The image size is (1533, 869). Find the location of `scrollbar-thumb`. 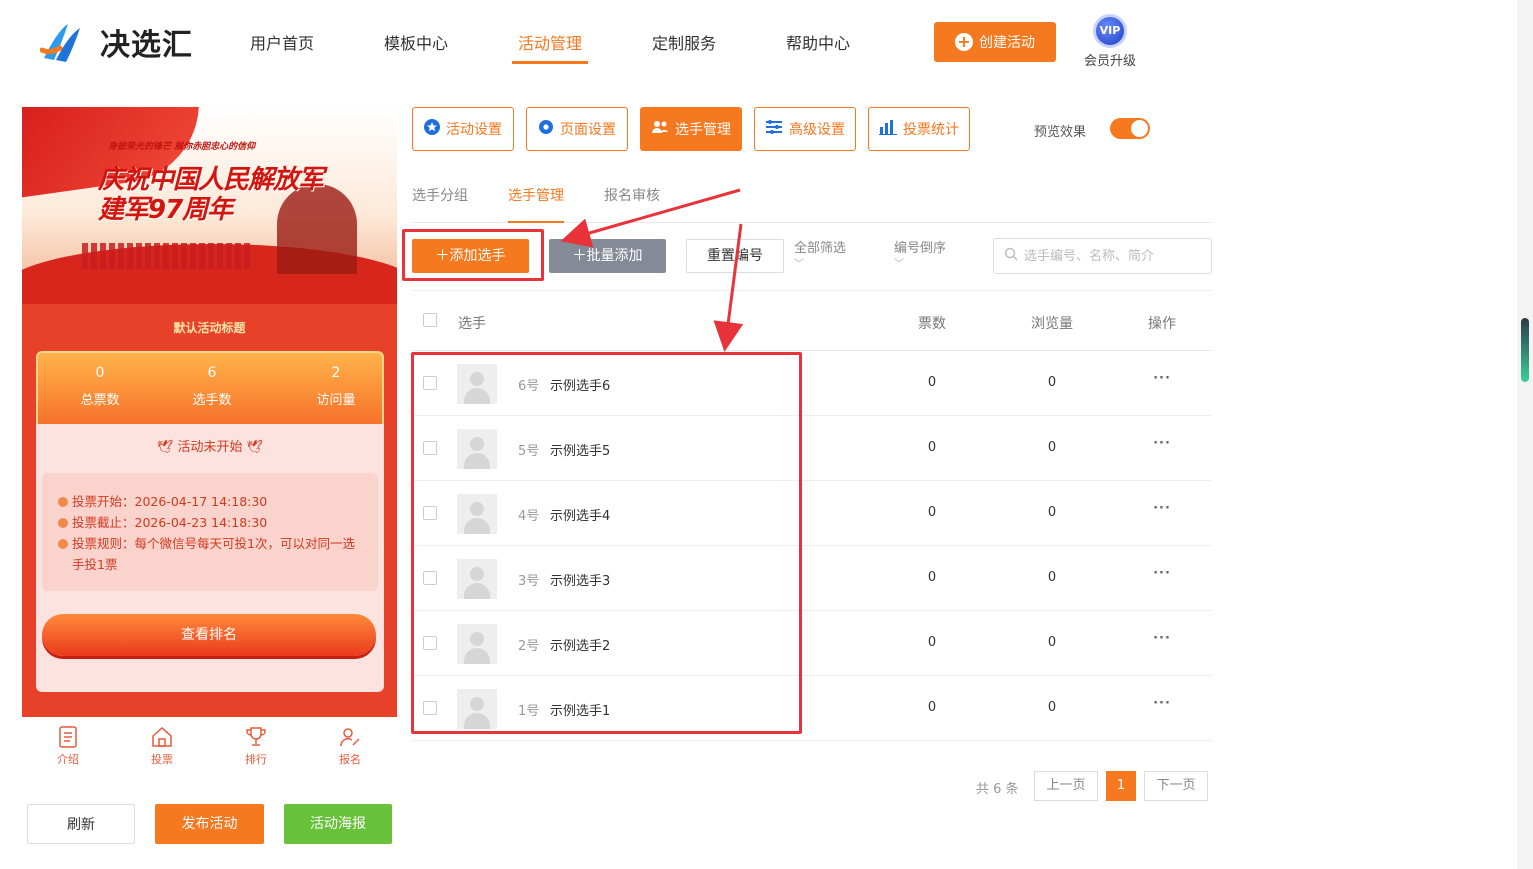

scrollbar-thumb is located at coordinates (1525, 350).